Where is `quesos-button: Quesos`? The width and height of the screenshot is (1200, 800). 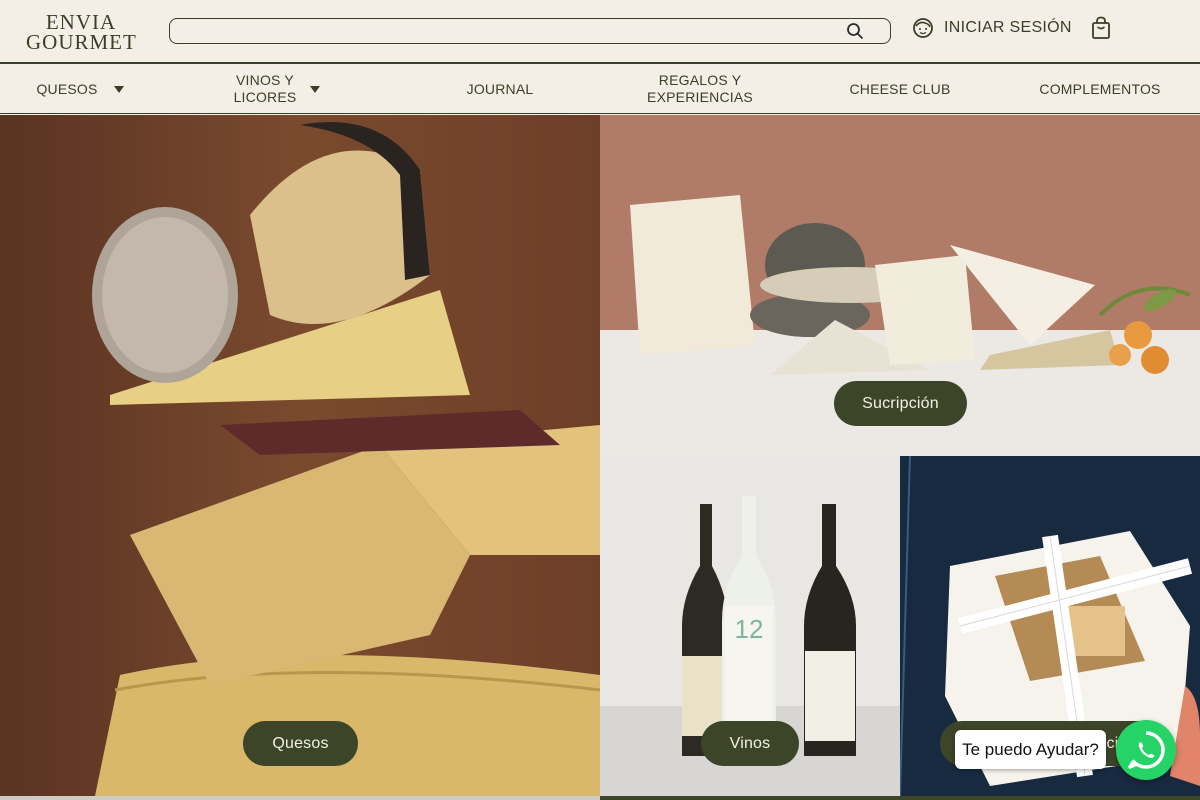 quesos-button: Quesos is located at coordinates (300, 743).